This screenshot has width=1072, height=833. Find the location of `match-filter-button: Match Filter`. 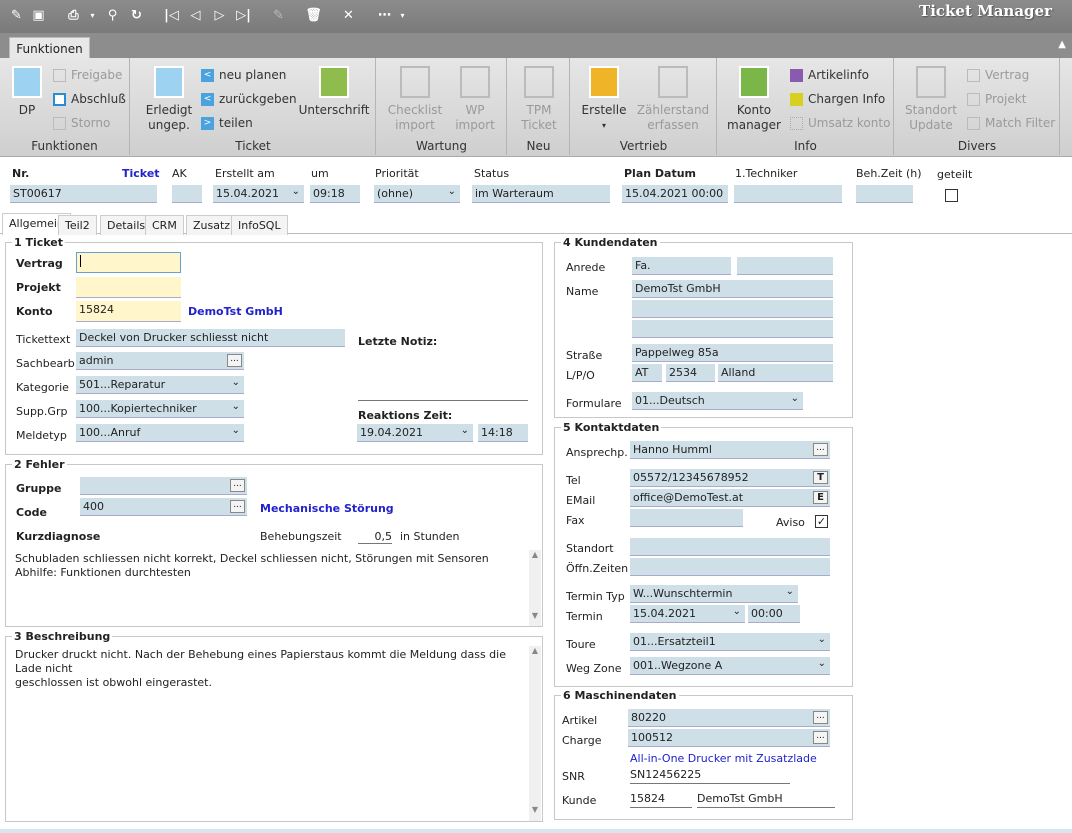

match-filter-button: Match Filter is located at coordinates (1011, 123).